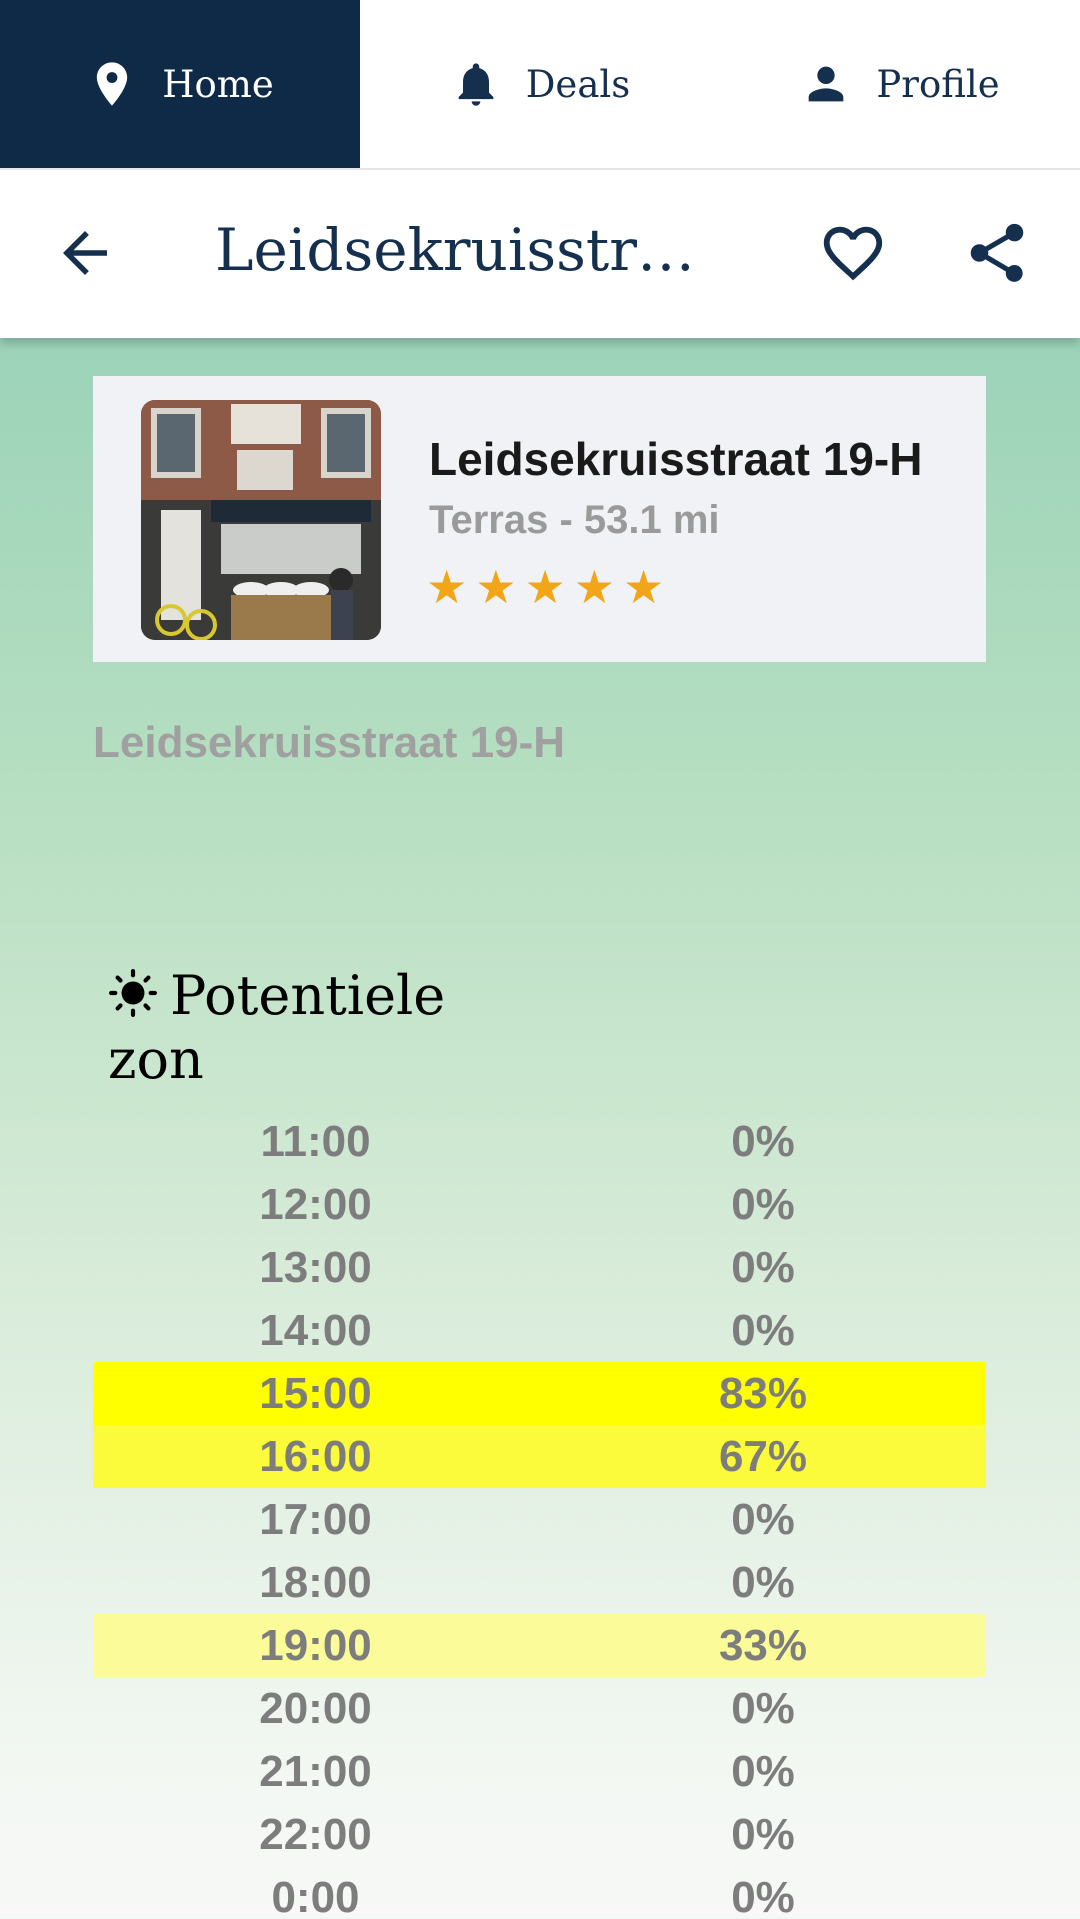  What do you see at coordinates (826, 84) in the screenshot?
I see `person-icon` at bounding box center [826, 84].